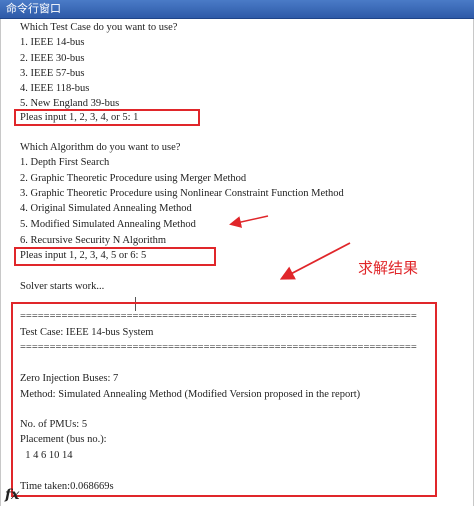  I want to click on window-title: 命令行窗口, so click(33, 8).